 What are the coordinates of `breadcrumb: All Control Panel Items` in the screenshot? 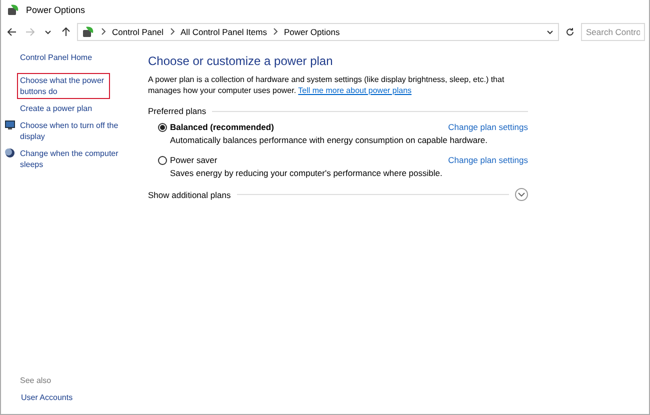 It's located at (223, 32).